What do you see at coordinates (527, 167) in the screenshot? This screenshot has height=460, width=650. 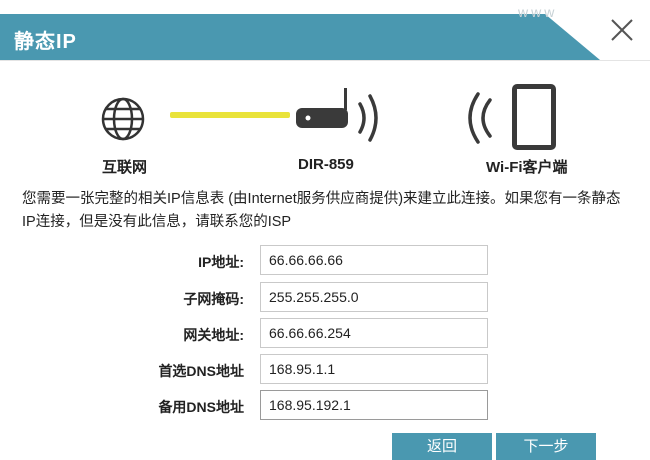 I see `wifi-client-label: Wi-Fi客户端` at bounding box center [527, 167].